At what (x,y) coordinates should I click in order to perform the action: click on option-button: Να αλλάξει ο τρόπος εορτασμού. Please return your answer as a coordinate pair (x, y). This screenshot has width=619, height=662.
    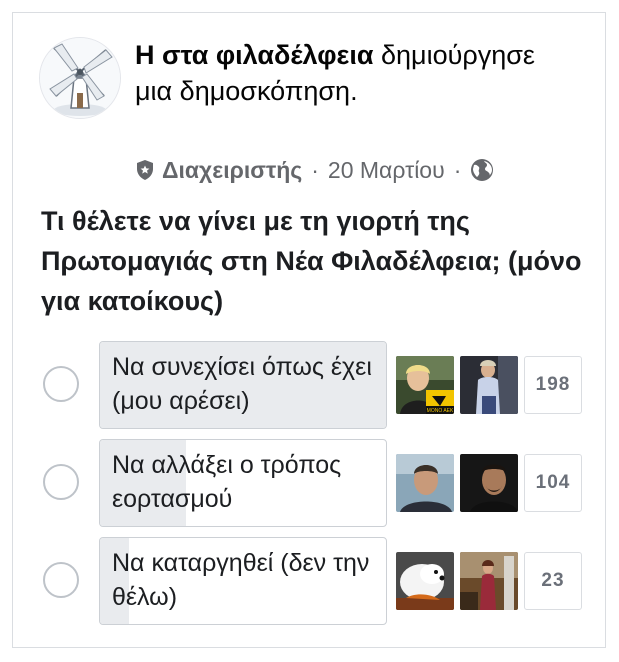
    Looking at the image, I should click on (243, 483).